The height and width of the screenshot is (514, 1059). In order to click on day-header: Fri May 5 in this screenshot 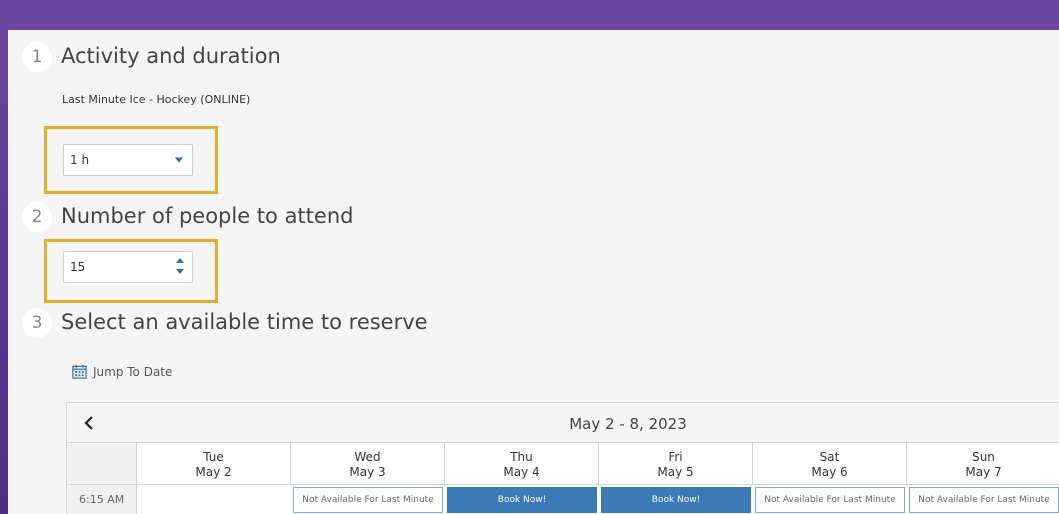, I will do `click(676, 463)`.